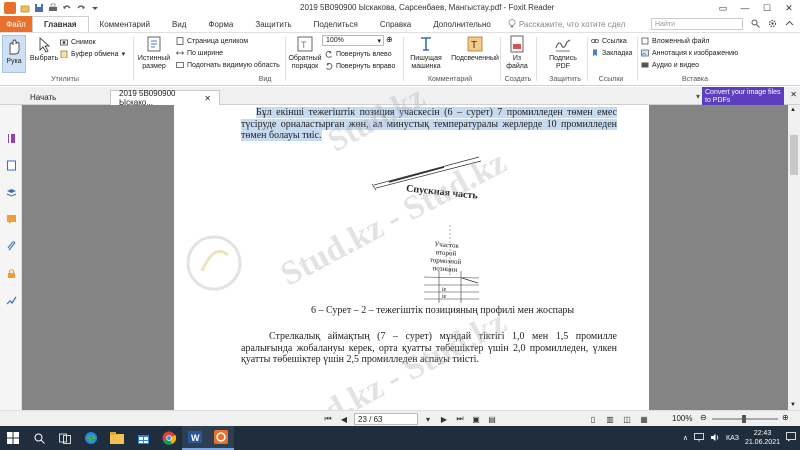 The height and width of the screenshot is (450, 800). What do you see at coordinates (16, 24) in the screenshot?
I see `file-menu: Файл` at bounding box center [16, 24].